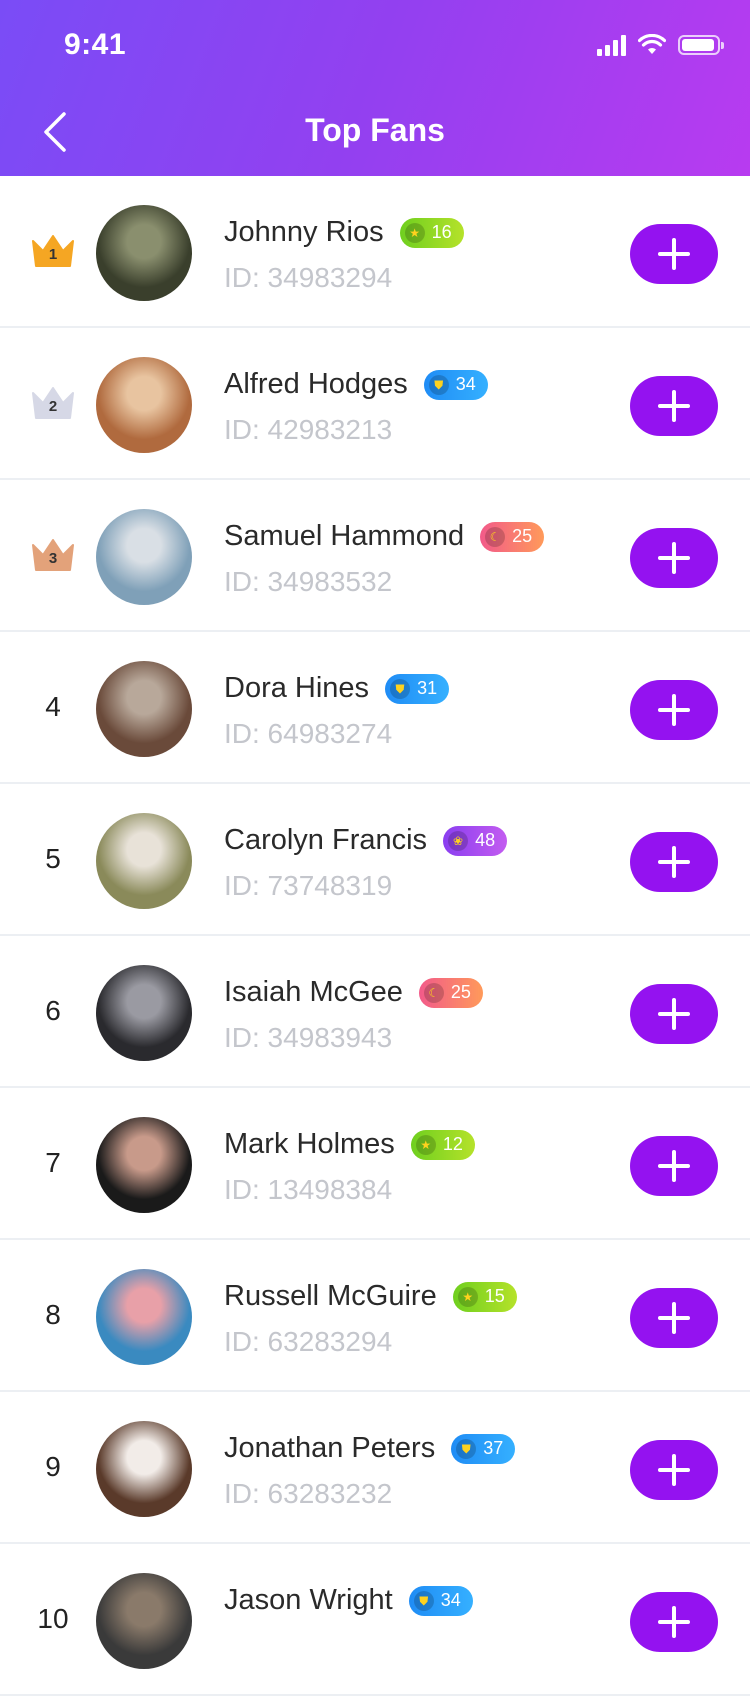 The image size is (750, 1696). What do you see at coordinates (308, 1341) in the screenshot?
I see `fan-id: ID: 63283294` at bounding box center [308, 1341].